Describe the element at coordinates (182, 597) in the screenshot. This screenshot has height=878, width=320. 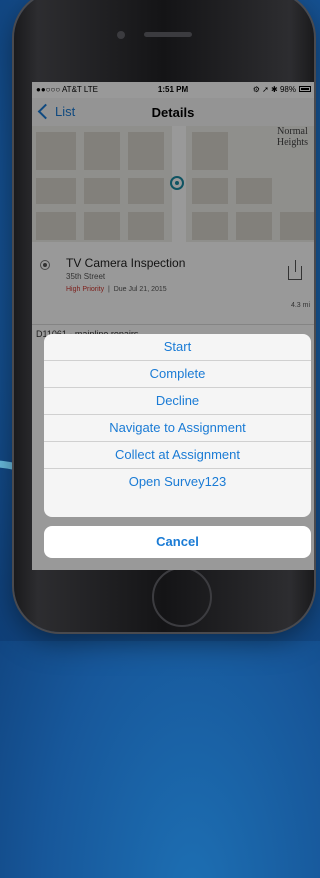
I see `home-button` at that location.